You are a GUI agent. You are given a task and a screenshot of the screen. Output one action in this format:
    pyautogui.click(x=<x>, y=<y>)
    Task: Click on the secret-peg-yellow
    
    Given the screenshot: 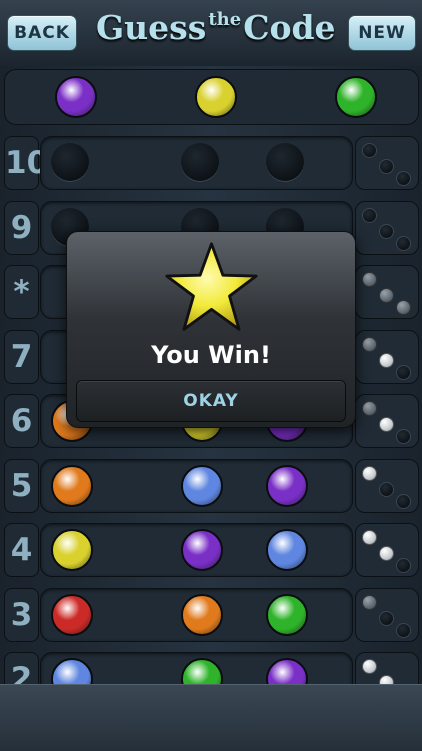 What is the action you would take?
    pyautogui.click(x=216, y=97)
    